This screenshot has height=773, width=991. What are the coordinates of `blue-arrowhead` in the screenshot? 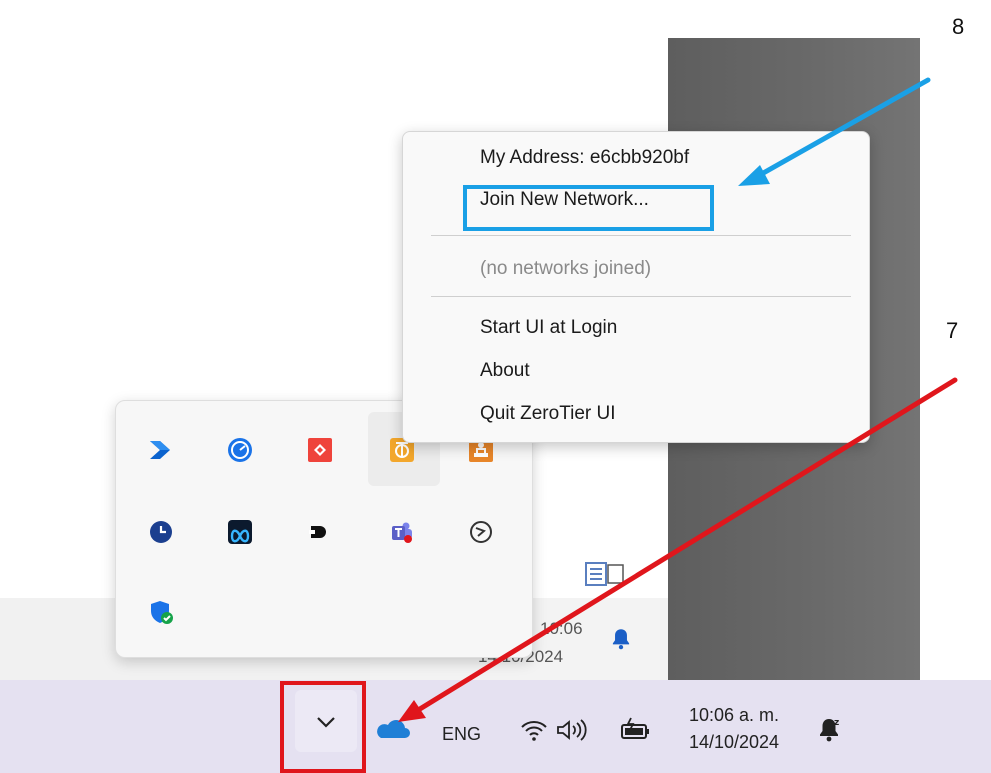 It's located at (754, 175).